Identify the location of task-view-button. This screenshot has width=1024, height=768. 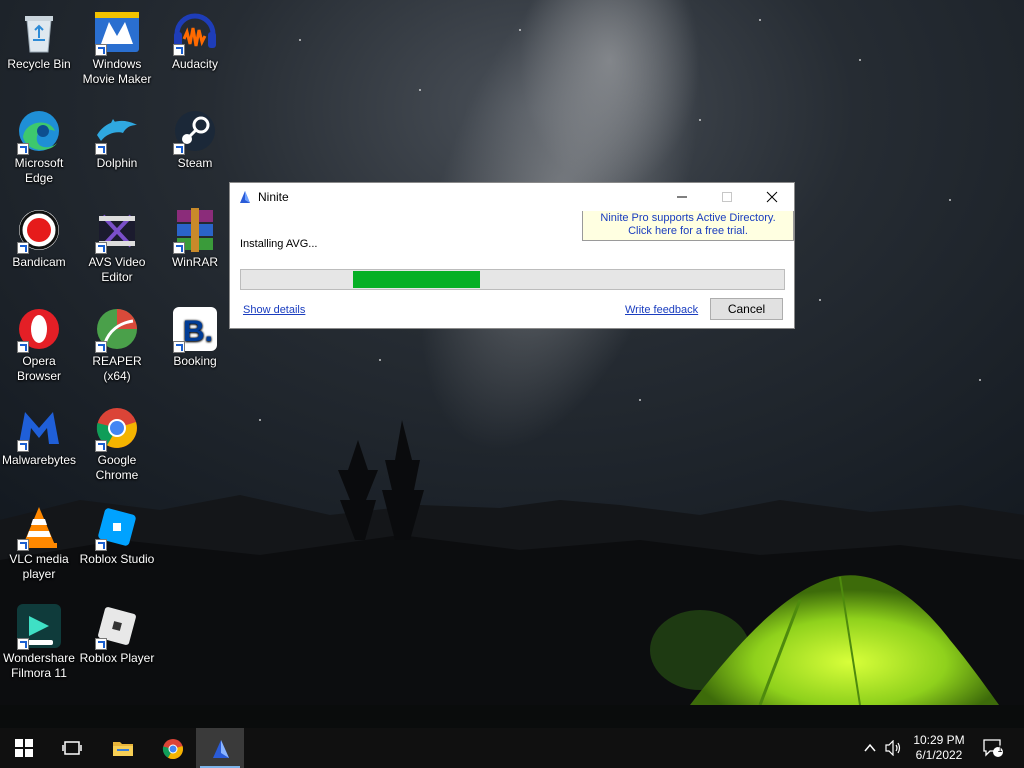
(72, 748).